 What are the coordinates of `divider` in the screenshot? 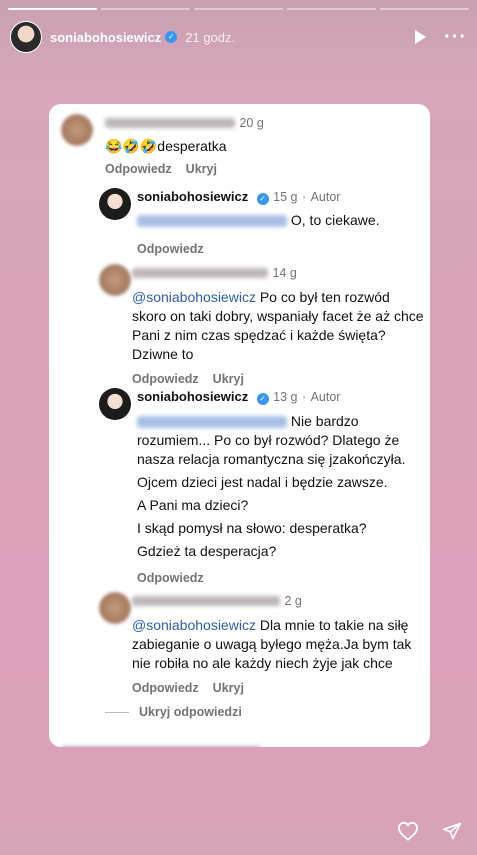 It's located at (117, 712).